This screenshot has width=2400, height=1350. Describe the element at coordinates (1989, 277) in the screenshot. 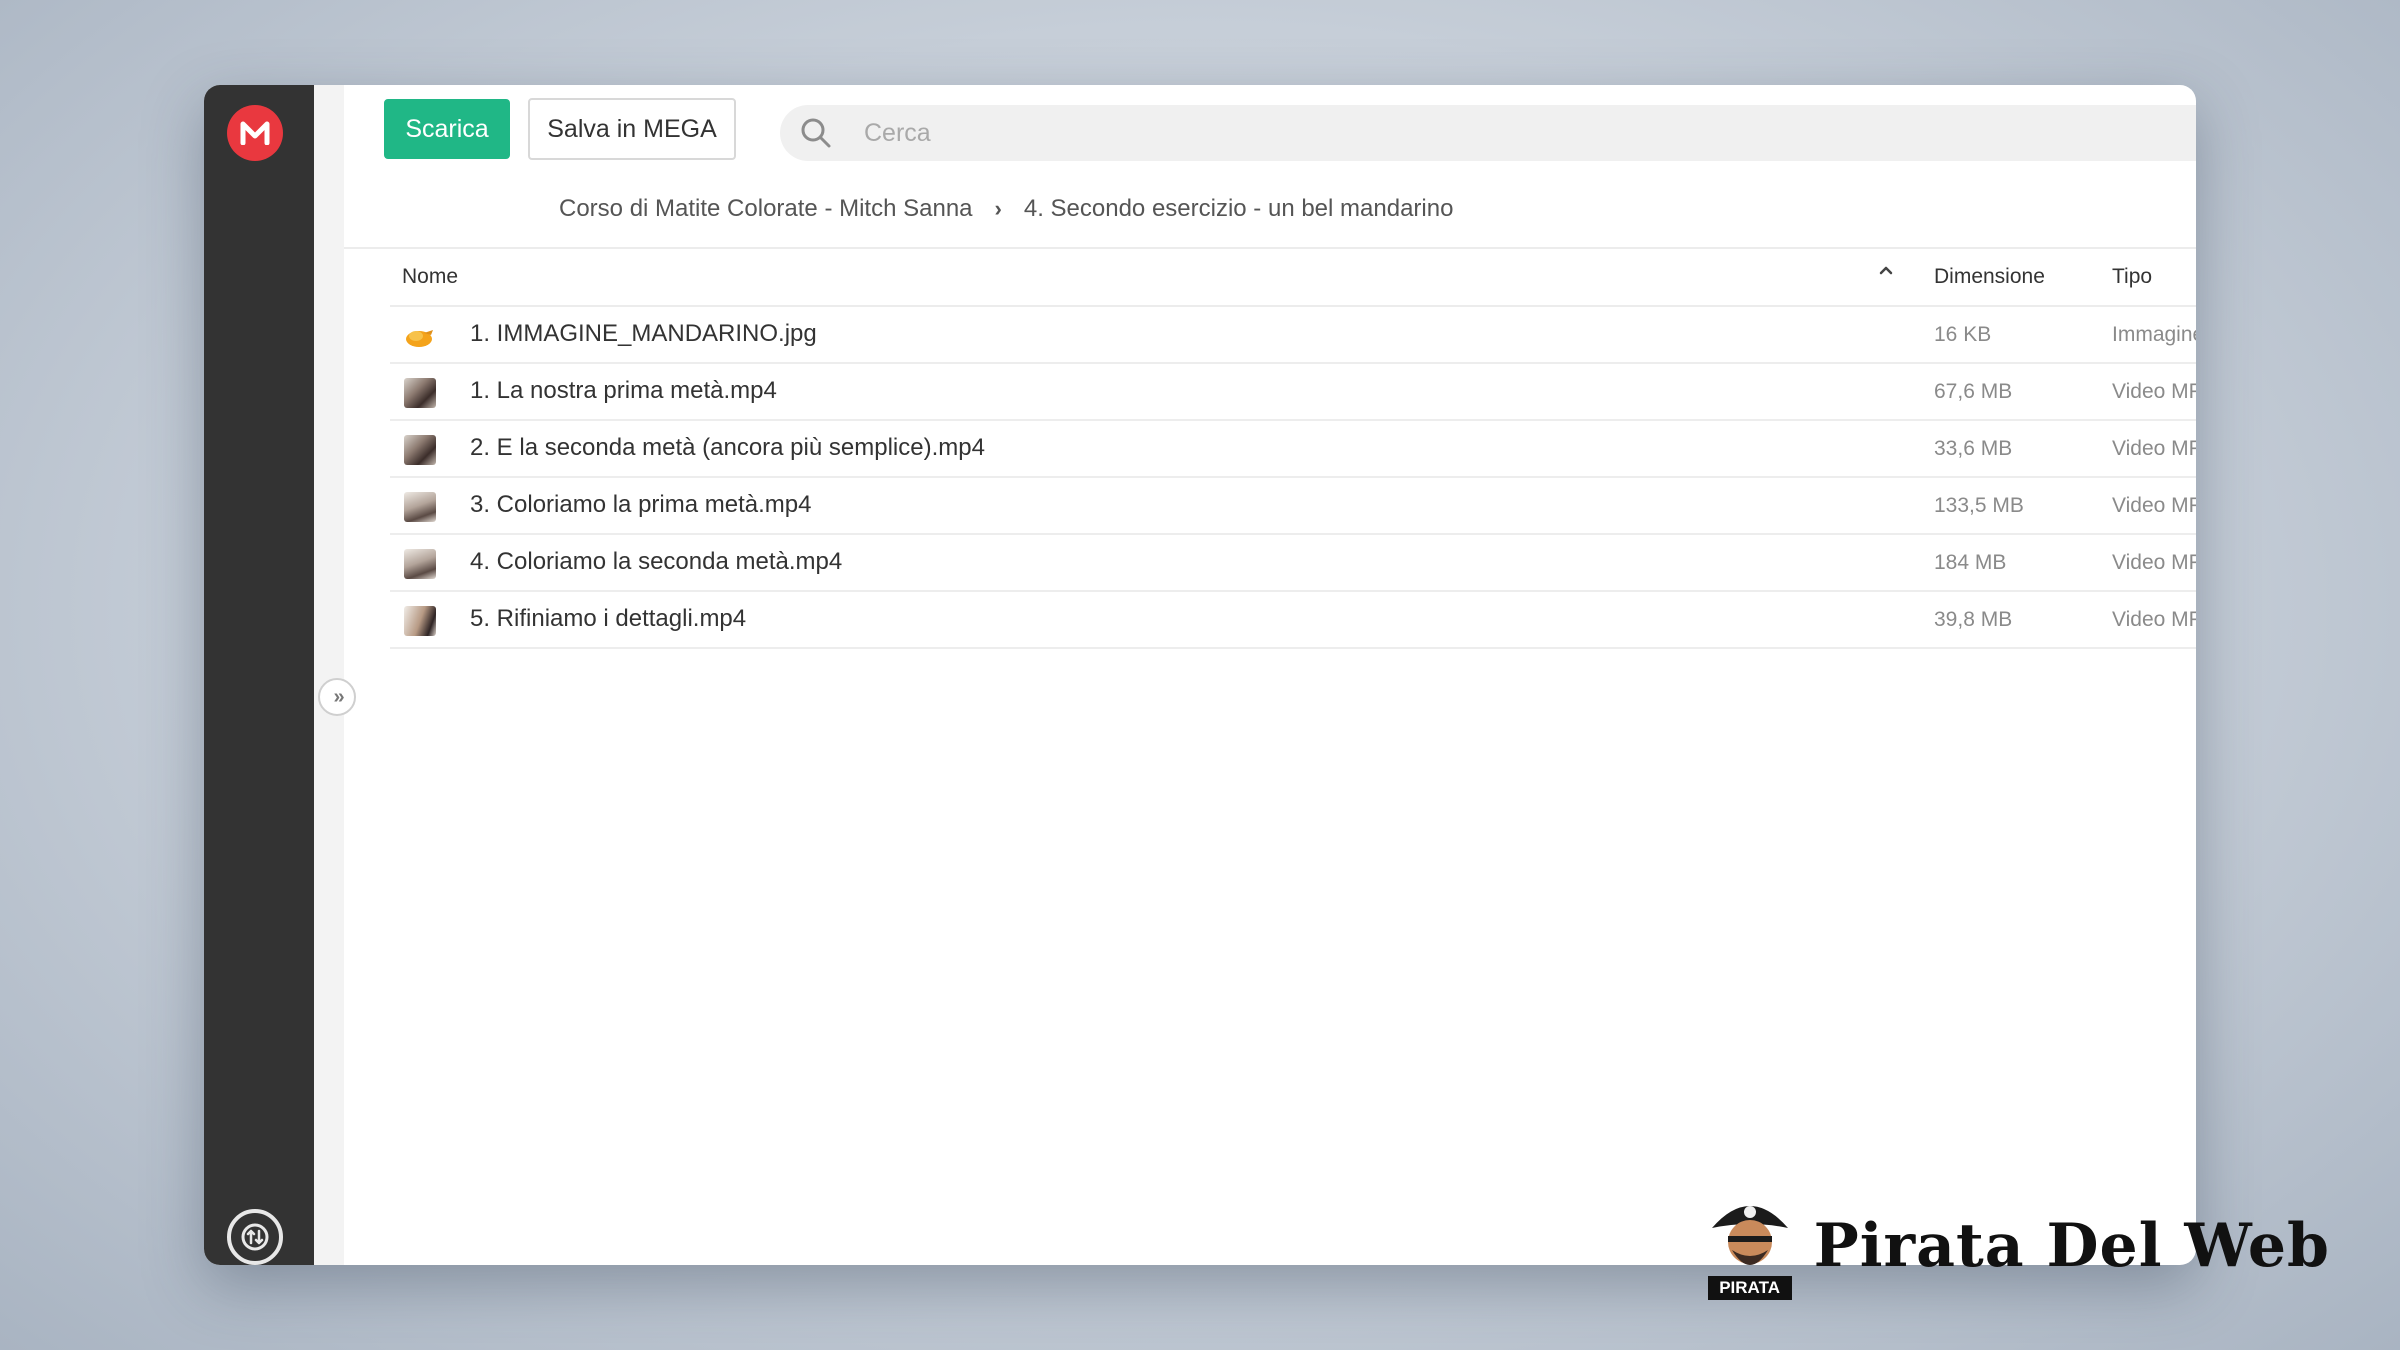

I see `column-header-size: Dimensione` at that location.